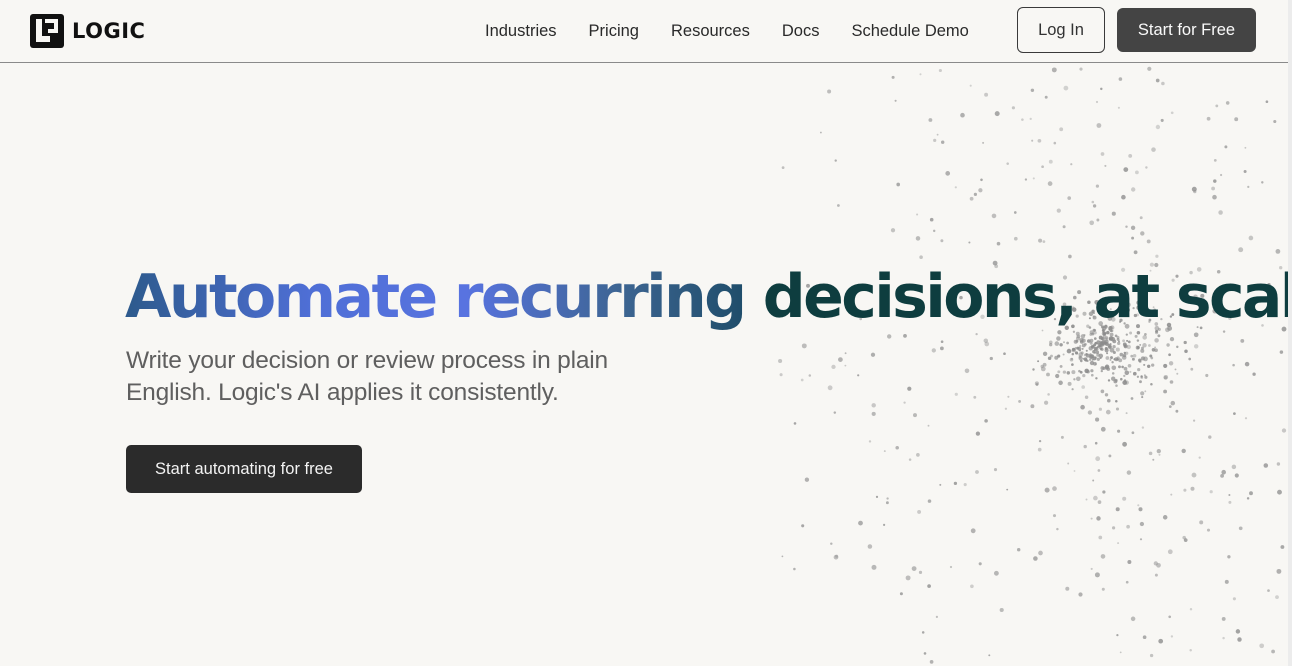 The height and width of the screenshot is (666, 1292). I want to click on nav-item-resources: Resources, so click(710, 31).